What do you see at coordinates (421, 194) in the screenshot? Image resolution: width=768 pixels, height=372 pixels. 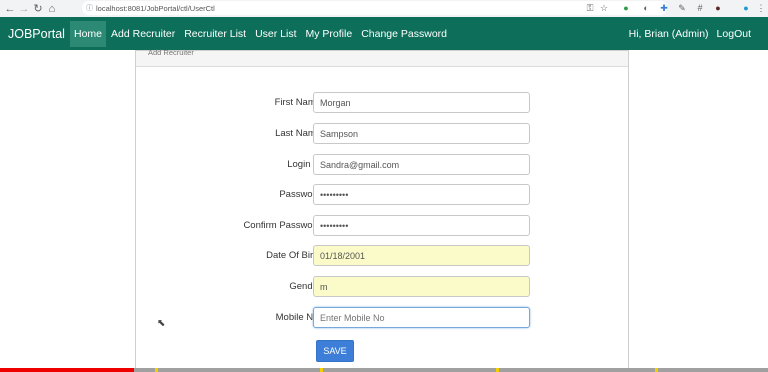 I see `password-input` at bounding box center [421, 194].